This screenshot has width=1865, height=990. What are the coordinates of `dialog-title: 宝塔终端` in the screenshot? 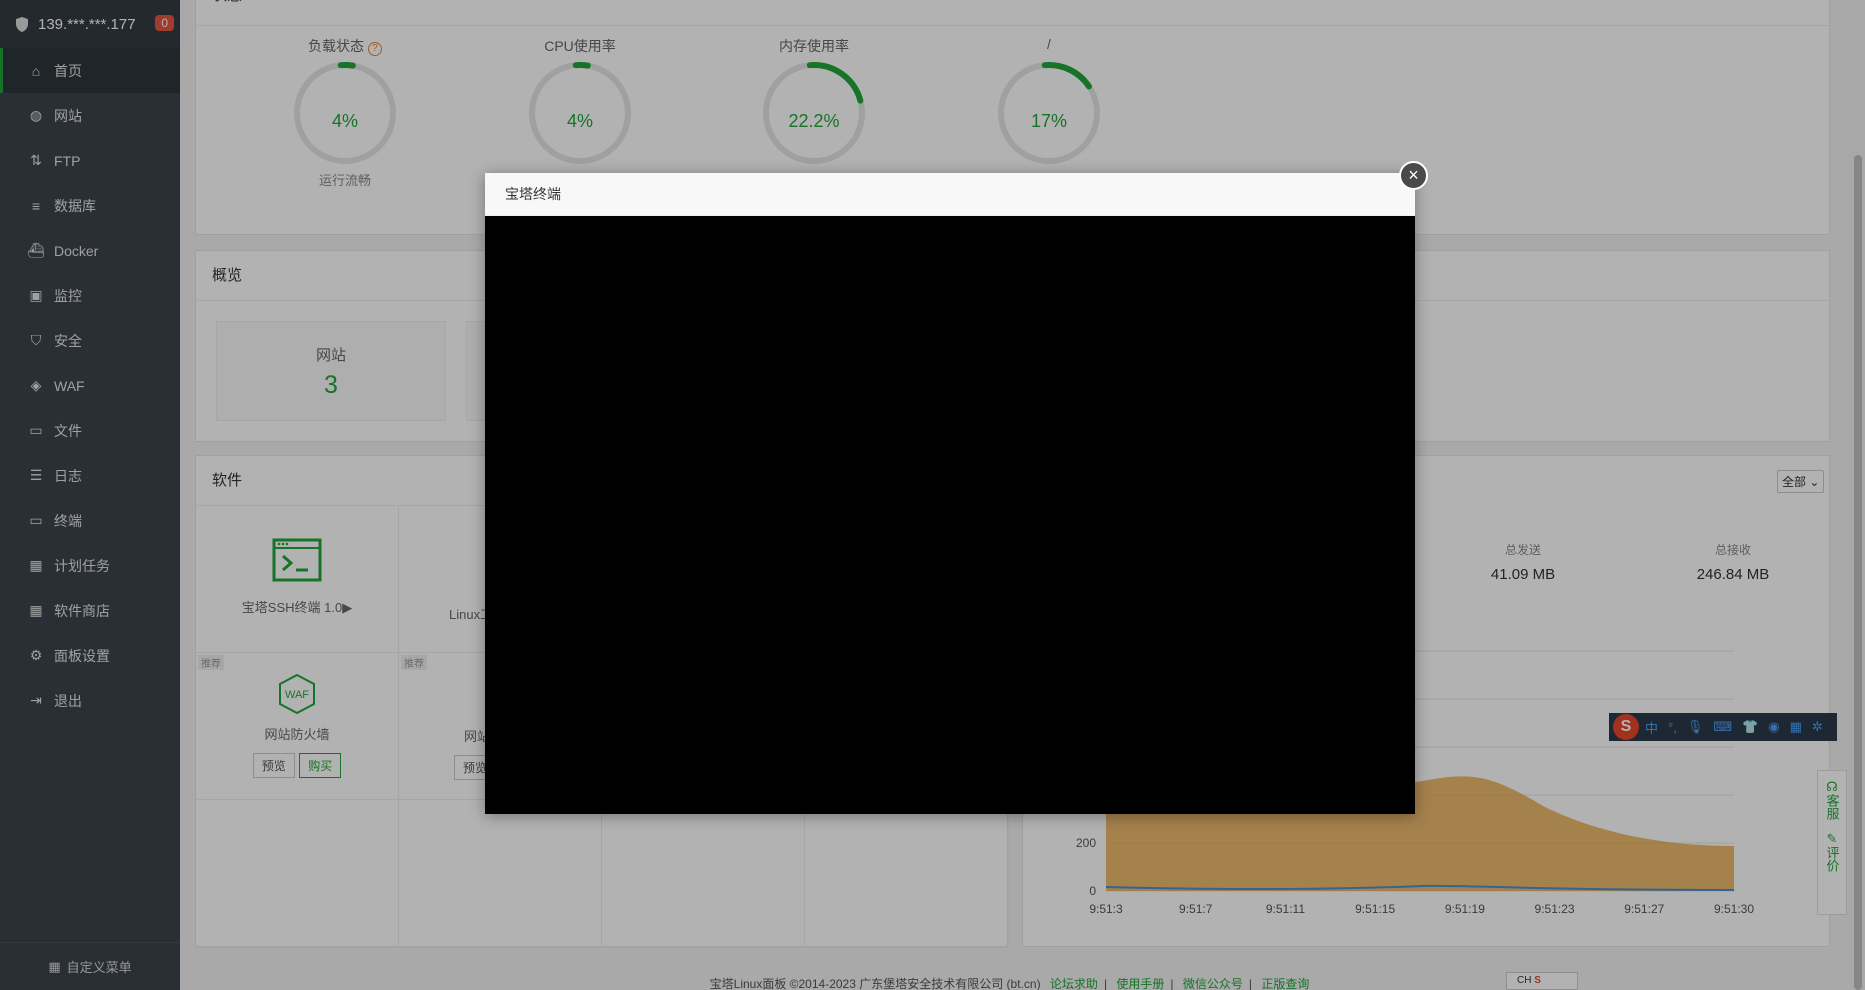 It's located at (950, 194).